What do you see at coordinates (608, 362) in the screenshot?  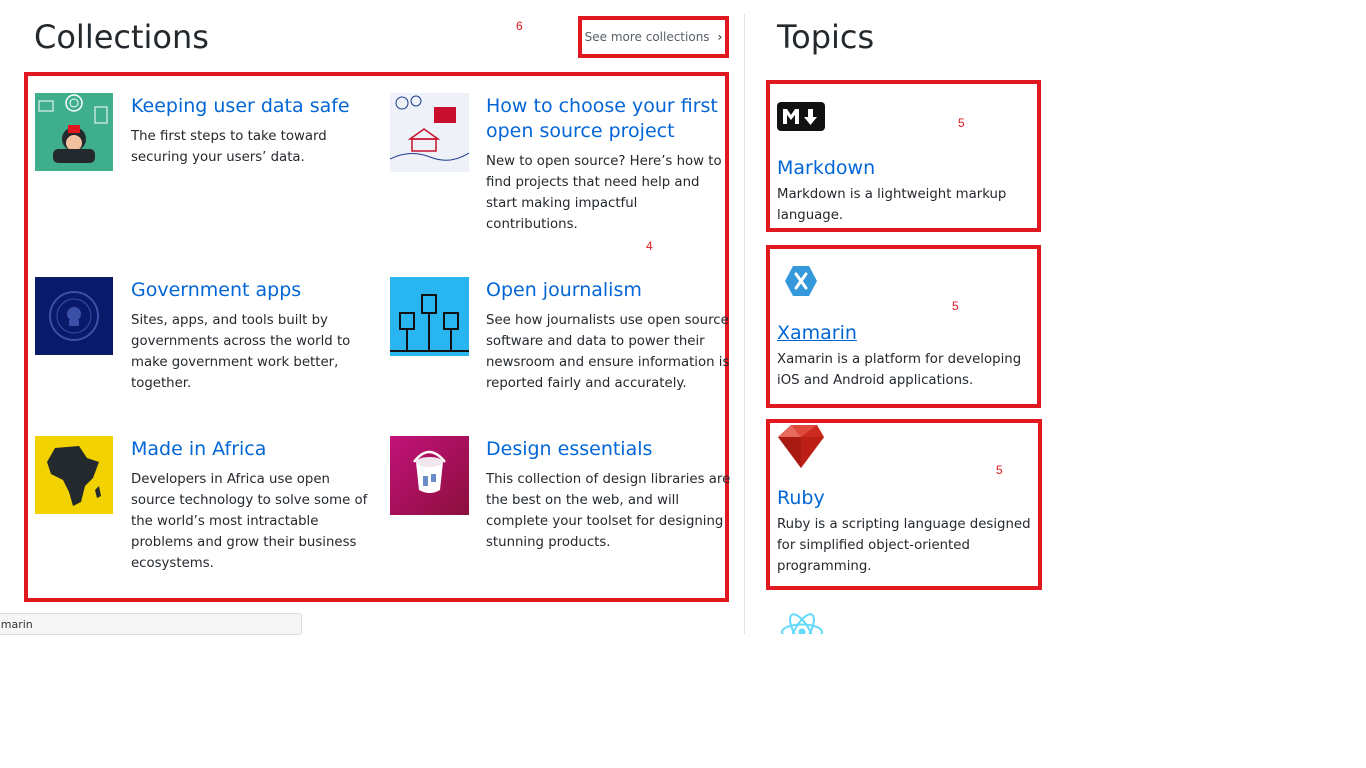 I see `desc-line: newsroom and ensure information is` at bounding box center [608, 362].